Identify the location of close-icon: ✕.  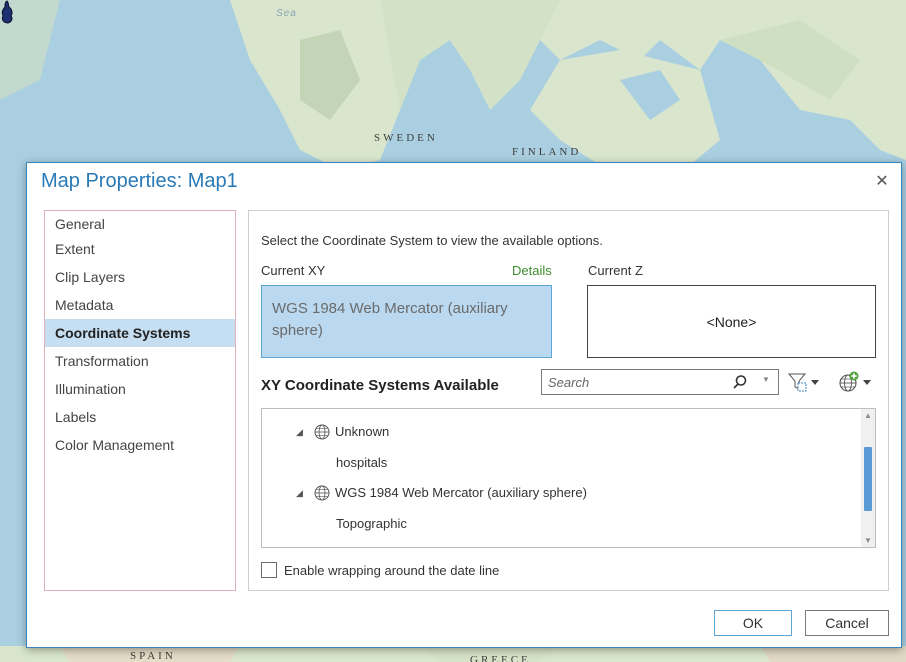
(882, 182).